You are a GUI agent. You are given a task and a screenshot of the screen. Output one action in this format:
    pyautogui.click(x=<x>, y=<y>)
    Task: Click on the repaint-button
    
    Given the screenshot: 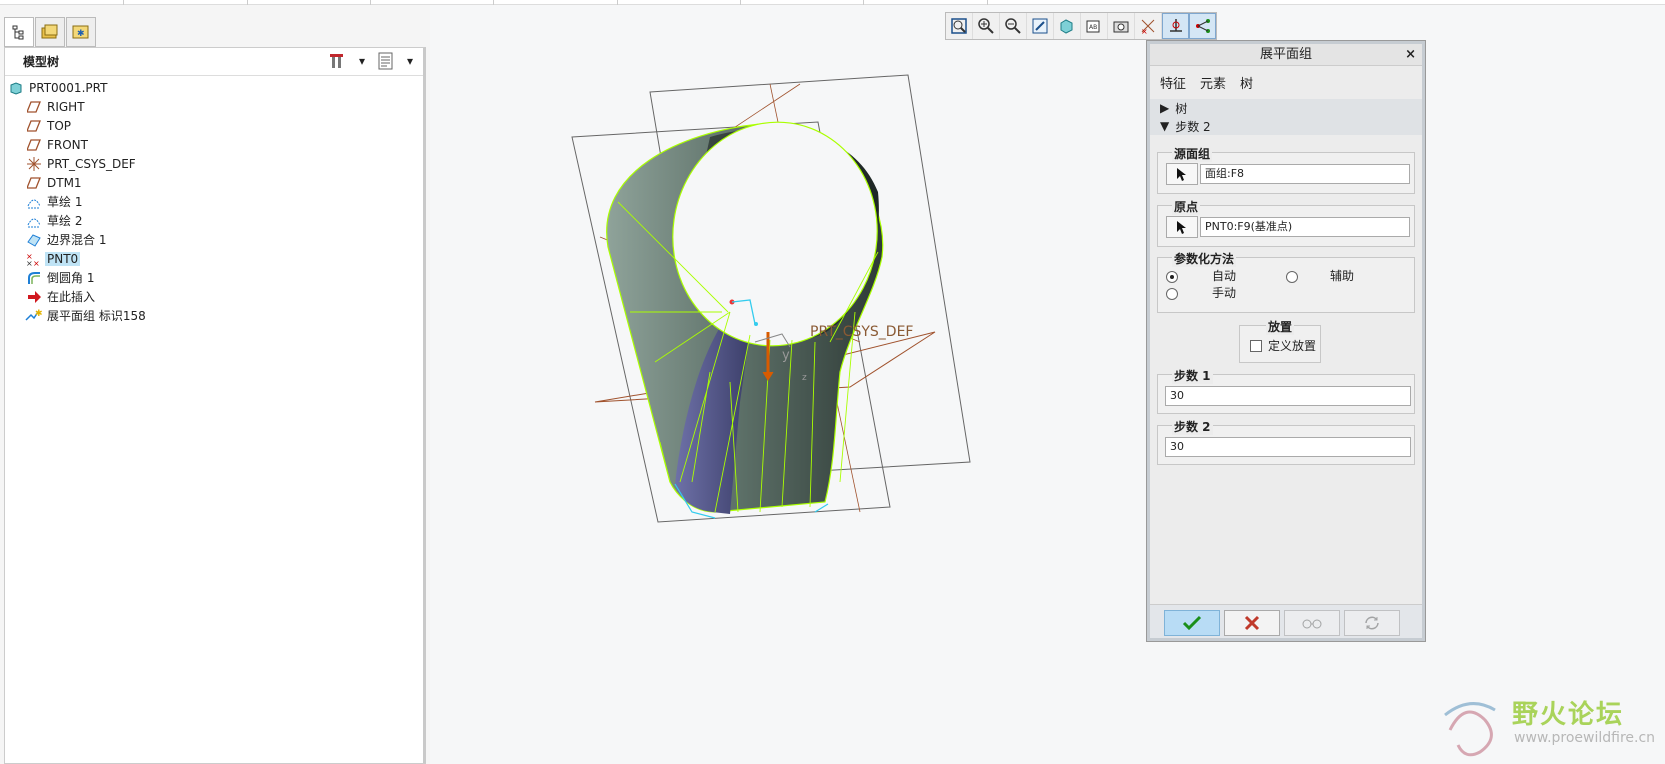 What is the action you would take?
    pyautogui.click(x=1040, y=26)
    